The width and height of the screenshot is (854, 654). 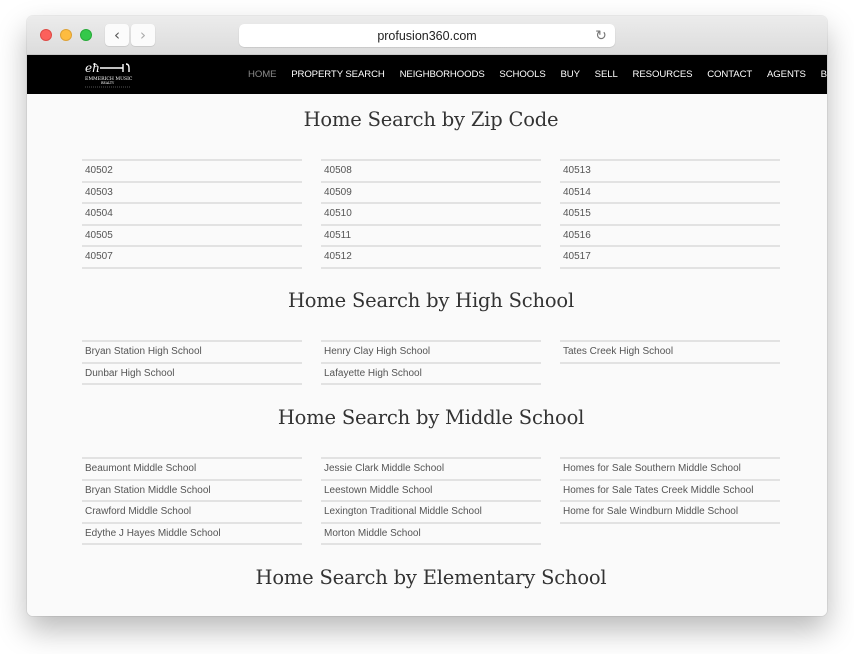 What do you see at coordinates (670, 172) in the screenshot?
I see `search-link: 40513` at bounding box center [670, 172].